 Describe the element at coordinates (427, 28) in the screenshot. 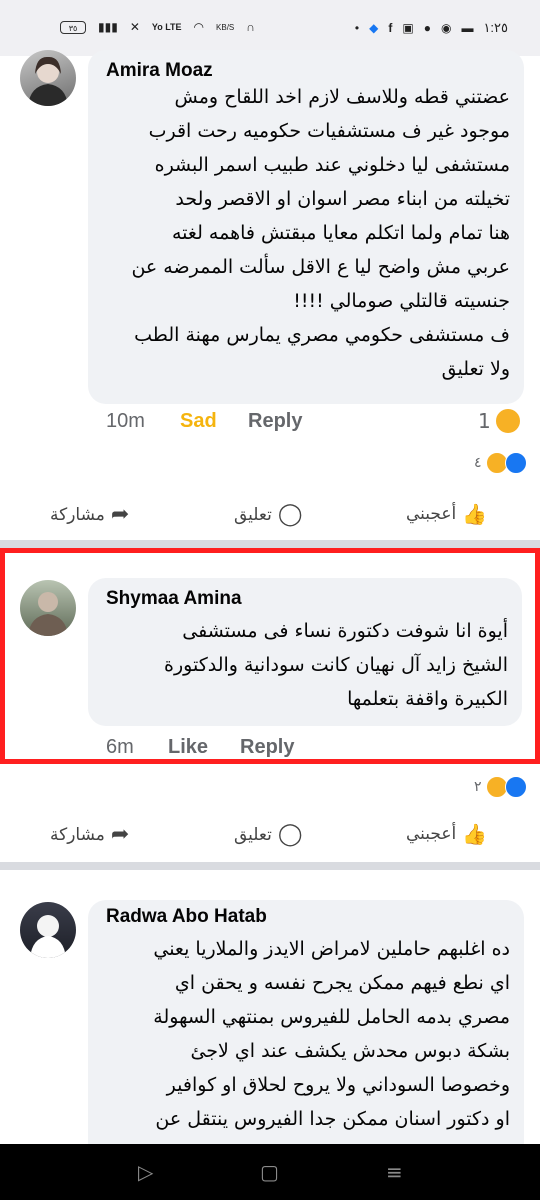

I see `messenger-icon: ●` at that location.